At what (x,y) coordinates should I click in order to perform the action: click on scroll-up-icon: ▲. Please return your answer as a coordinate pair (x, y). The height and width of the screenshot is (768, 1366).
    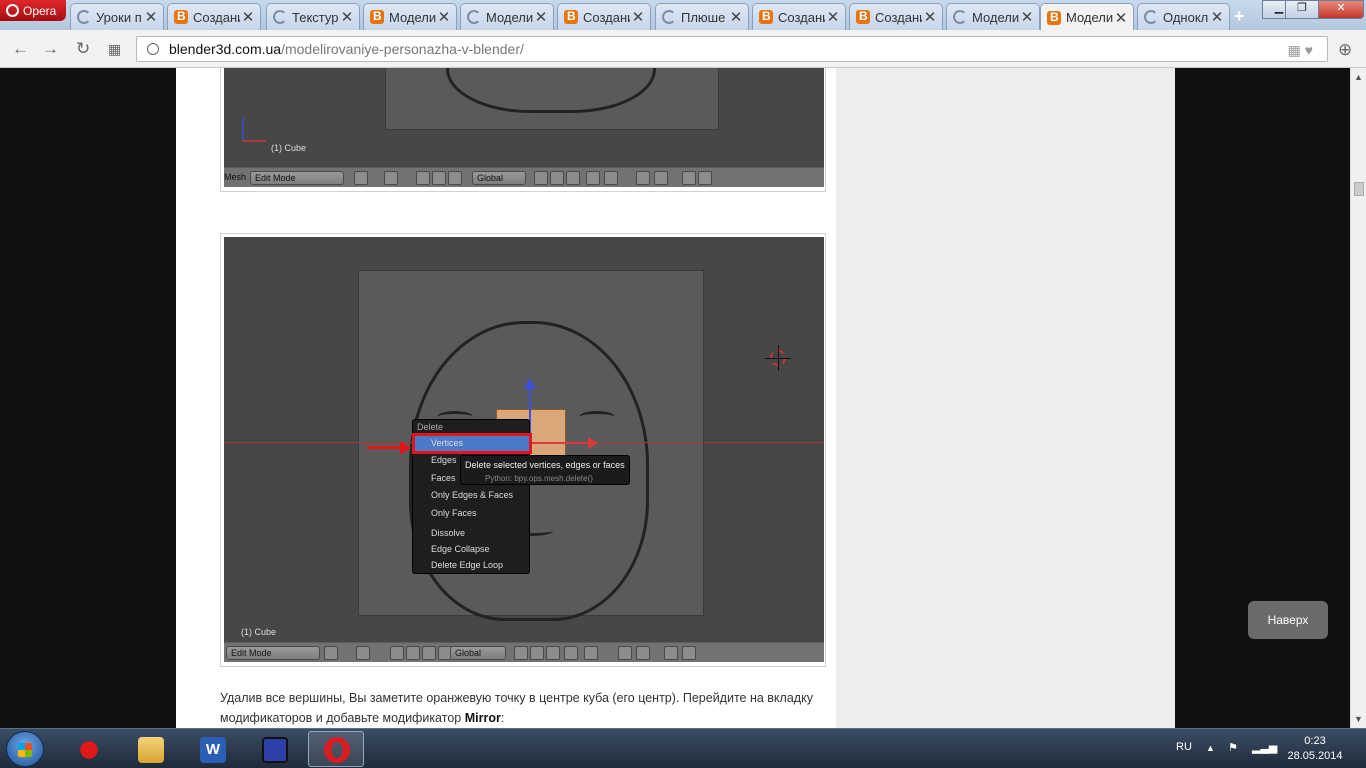
    Looking at the image, I should click on (1358, 77).